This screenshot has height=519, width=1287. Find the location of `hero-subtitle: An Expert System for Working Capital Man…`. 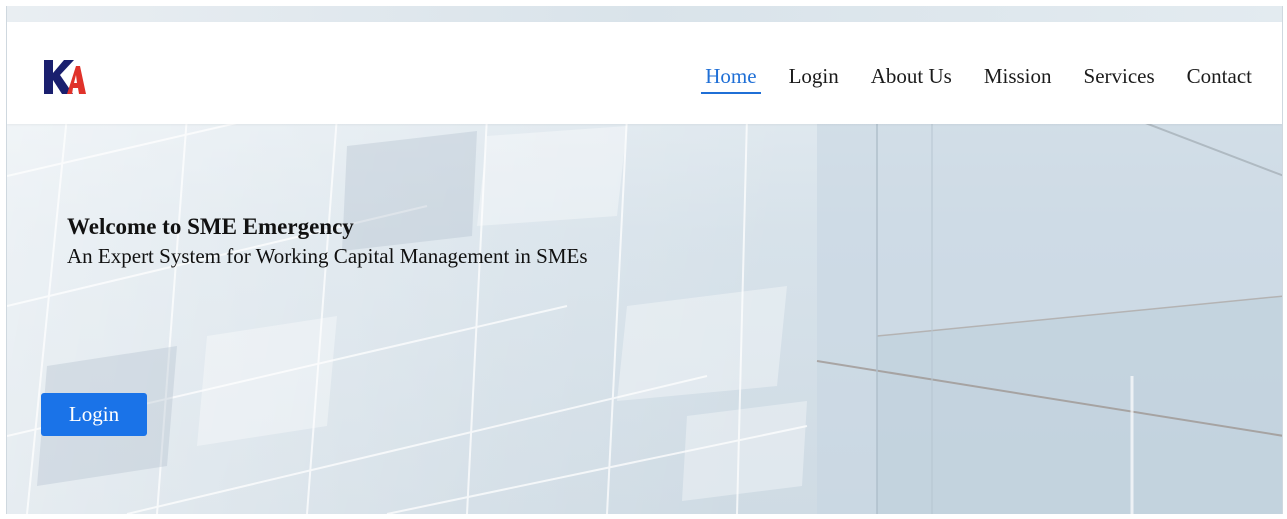

hero-subtitle: An Expert System for Working Capital Man… is located at coordinates (327, 256).